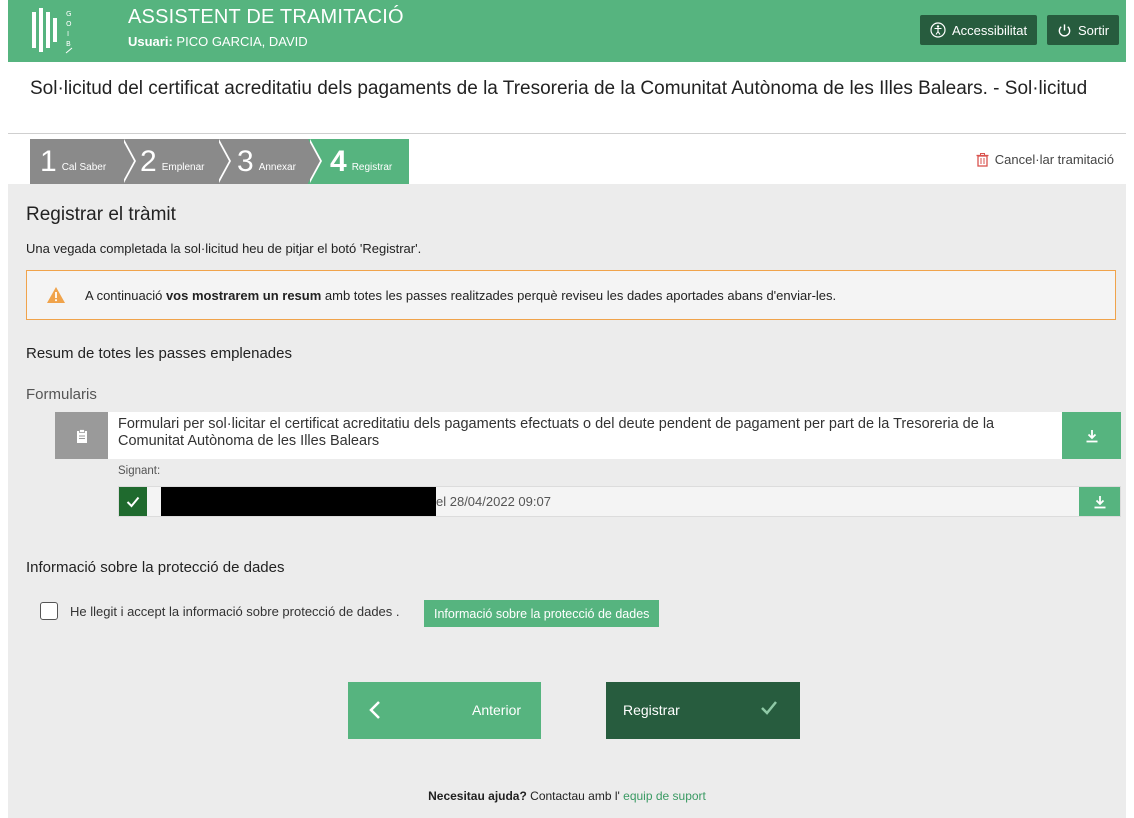  I want to click on user-label: Usuari:, so click(150, 41).